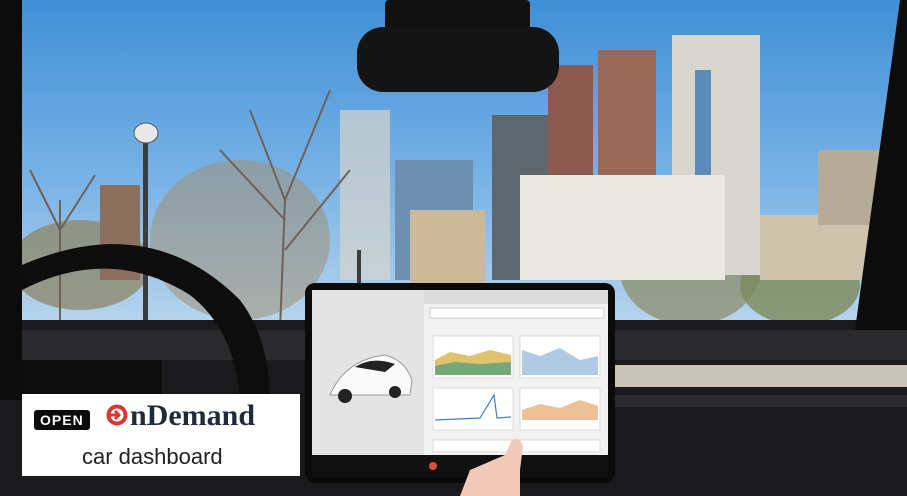 The height and width of the screenshot is (496, 907). I want to click on brand-wordmark: nDemand, so click(180, 416).